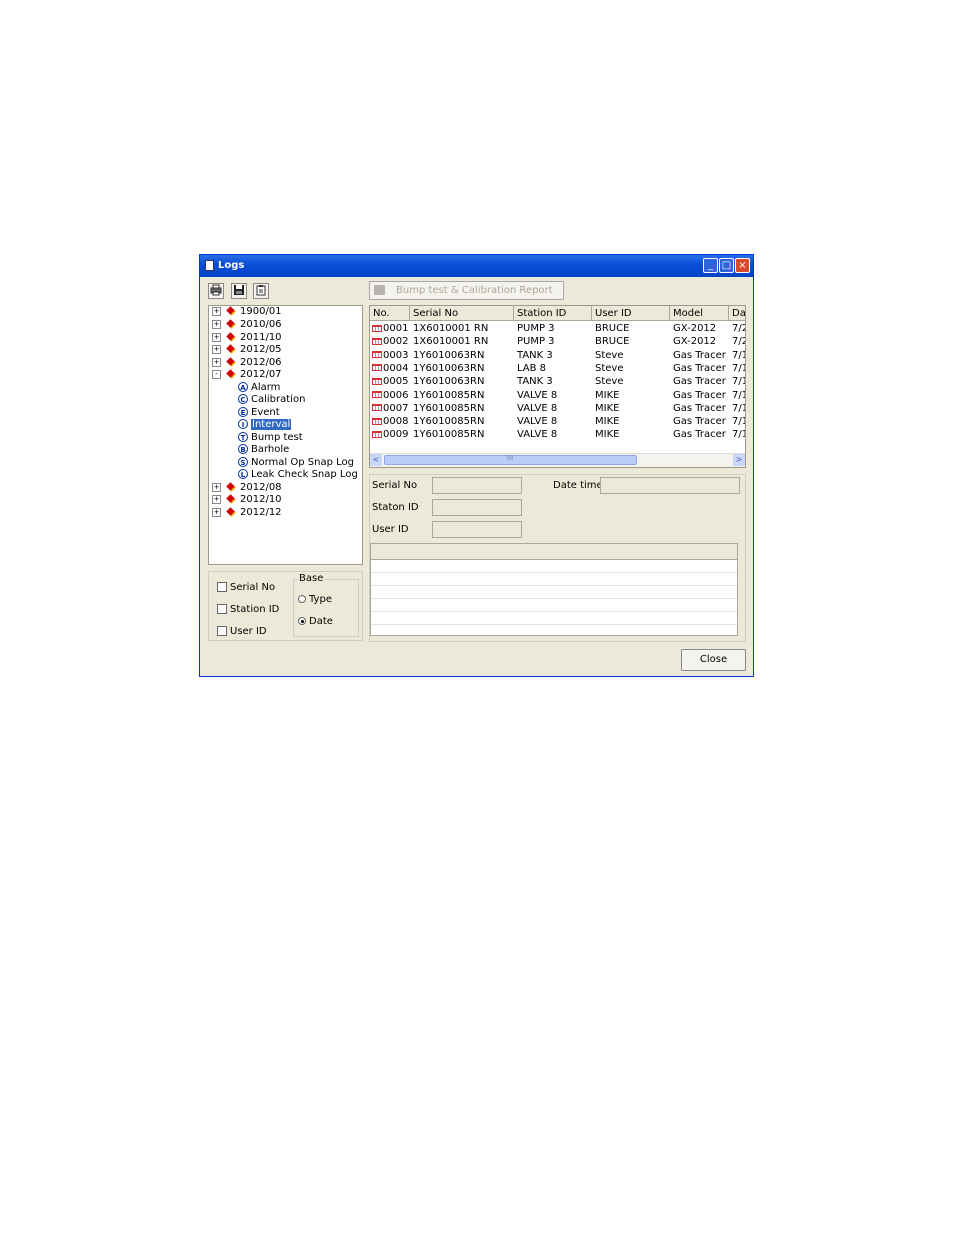 This screenshot has width=954, height=1235. What do you see at coordinates (247, 500) in the screenshot?
I see `tree-node-2012-10: +2012/10` at bounding box center [247, 500].